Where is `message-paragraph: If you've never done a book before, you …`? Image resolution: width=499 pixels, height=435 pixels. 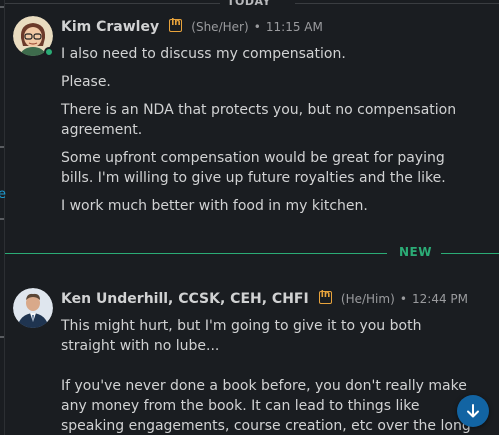
message-paragraph: If you've never done a book before, you … is located at coordinates (266, 406).